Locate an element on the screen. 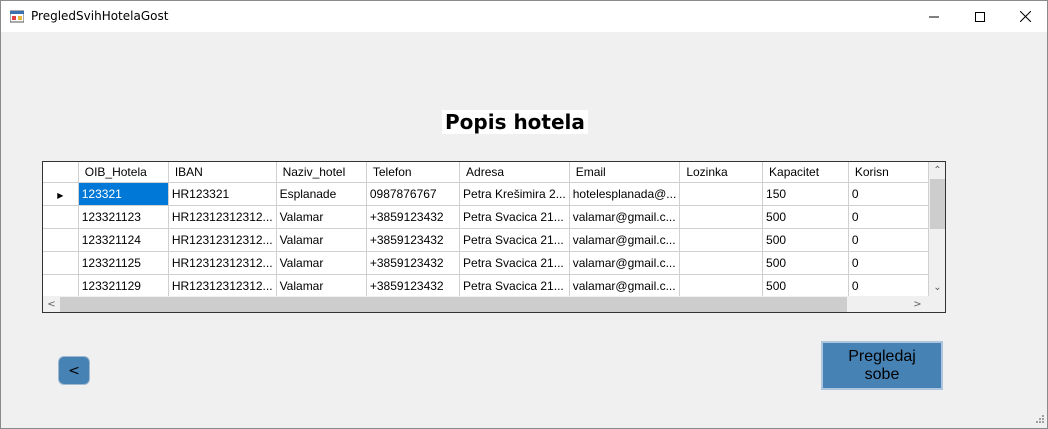 The image size is (1048, 429). view-rooms-label-line2: sobe is located at coordinates (882, 374).